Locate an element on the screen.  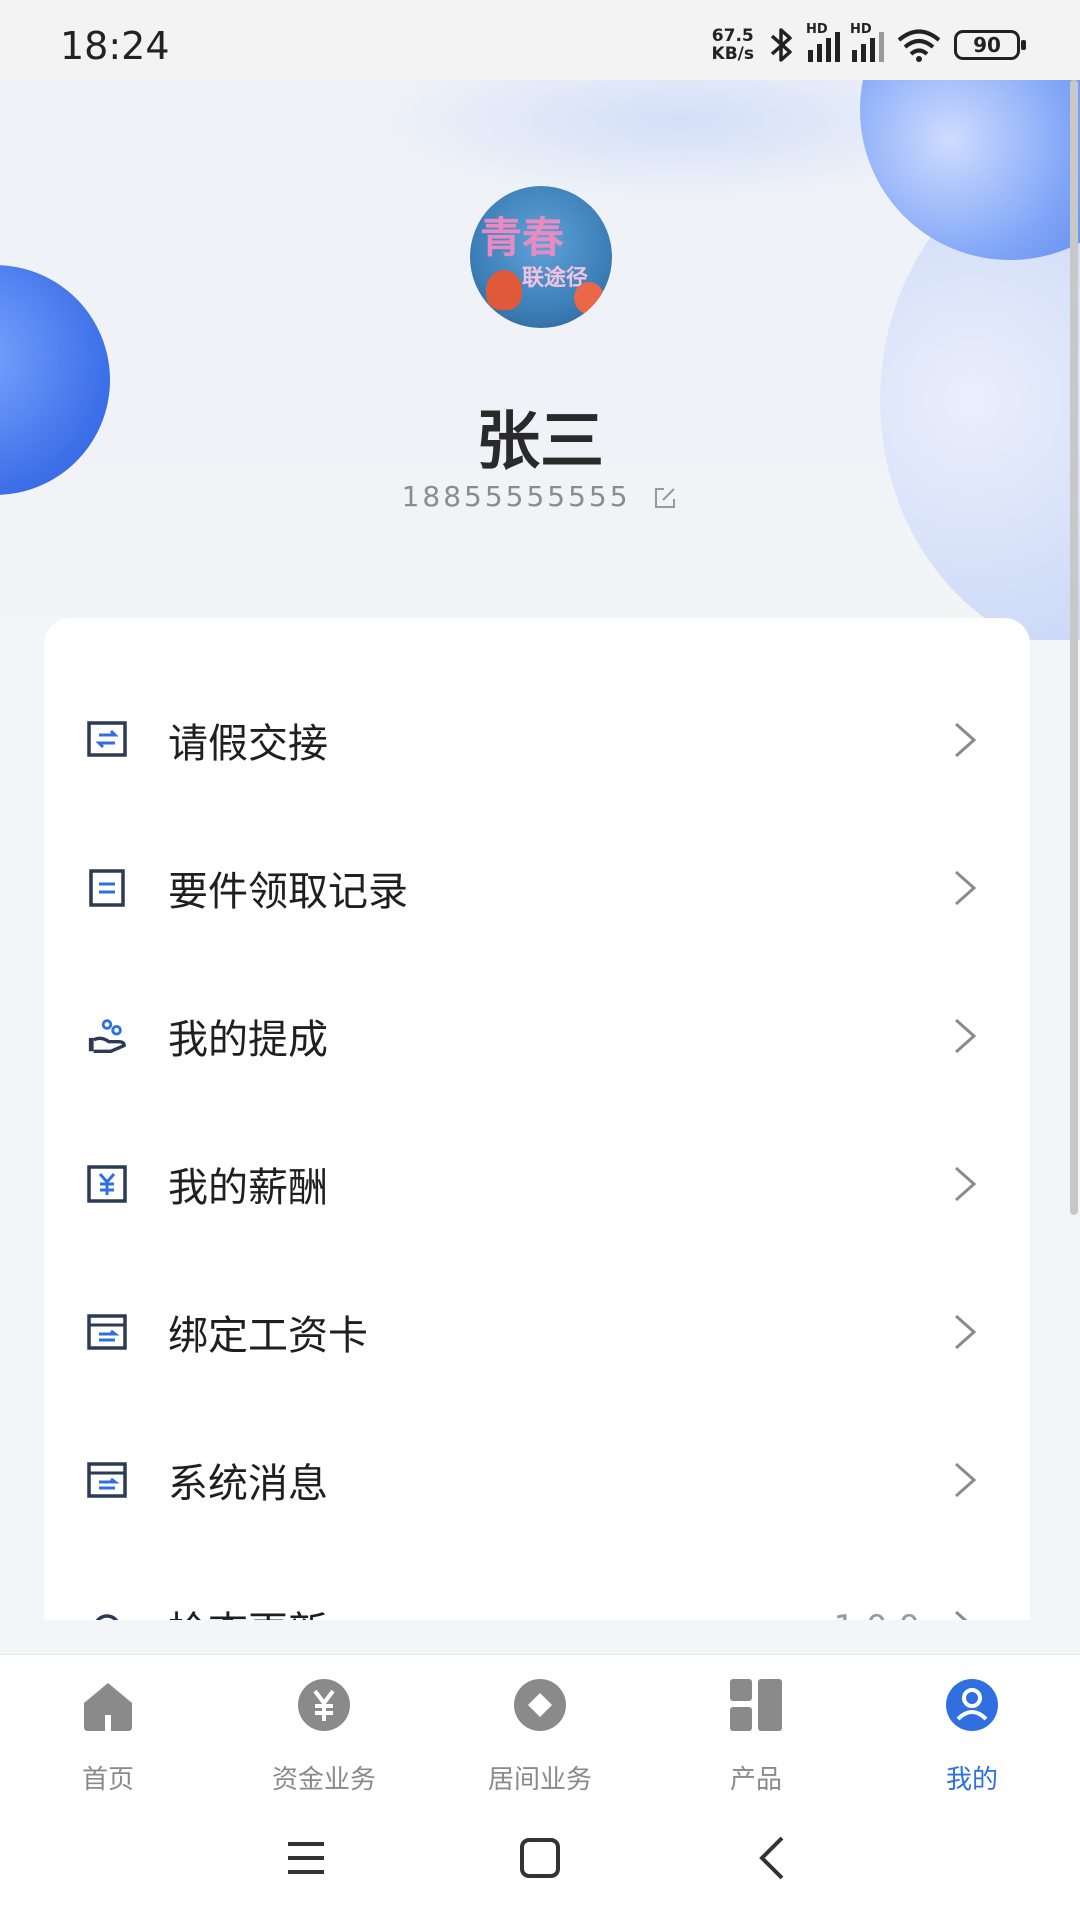
status-time: 18:24 is located at coordinates (115, 46).